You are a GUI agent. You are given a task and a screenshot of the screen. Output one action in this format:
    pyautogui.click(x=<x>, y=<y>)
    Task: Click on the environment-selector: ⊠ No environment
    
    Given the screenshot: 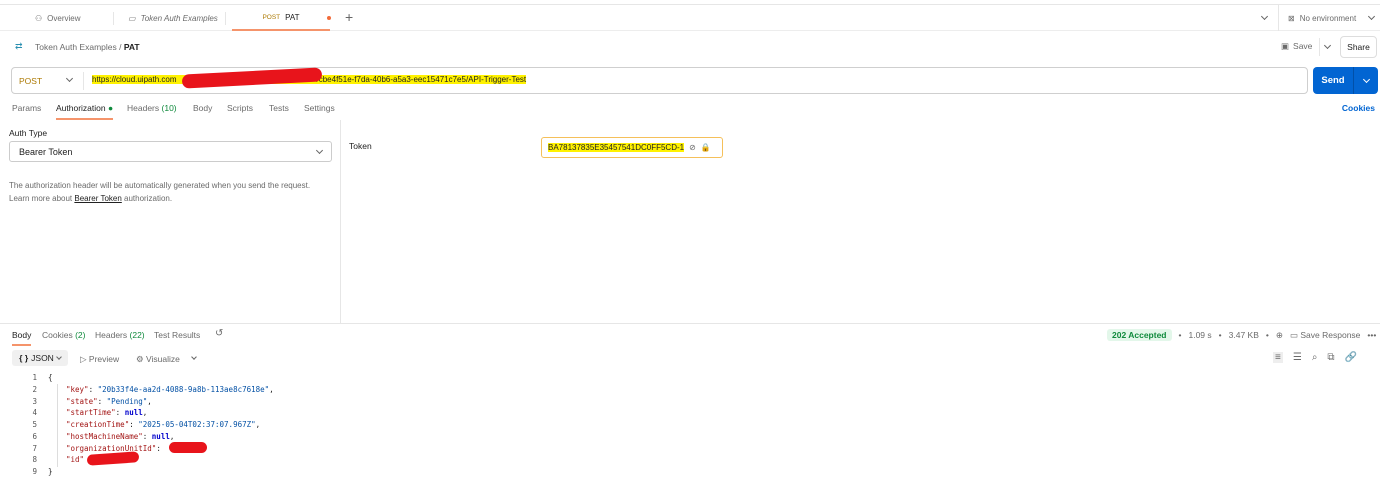 What is the action you would take?
    pyautogui.click(x=1332, y=18)
    